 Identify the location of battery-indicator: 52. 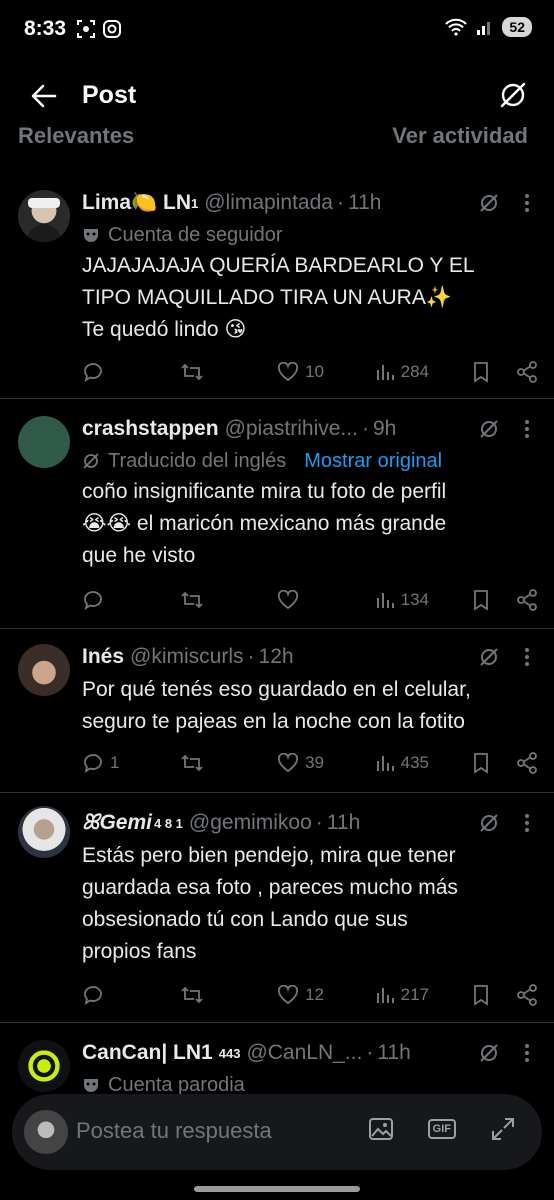
(517, 27).